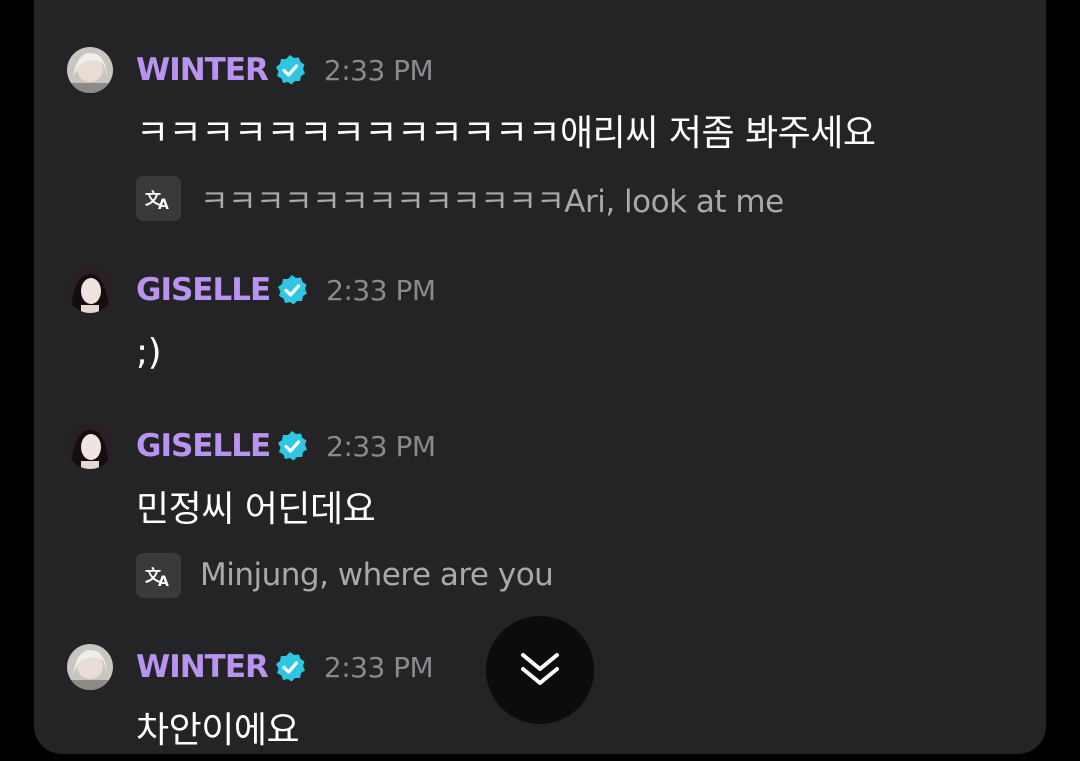 The height and width of the screenshot is (761, 1080). I want to click on translation-text: Minjung, where are you, so click(377, 575).